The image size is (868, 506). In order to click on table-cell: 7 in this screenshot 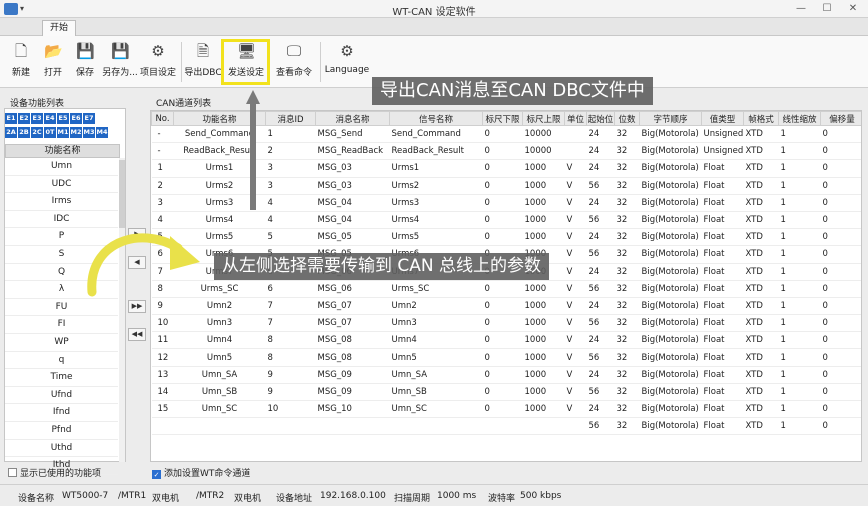, I will do `click(290, 306)`.